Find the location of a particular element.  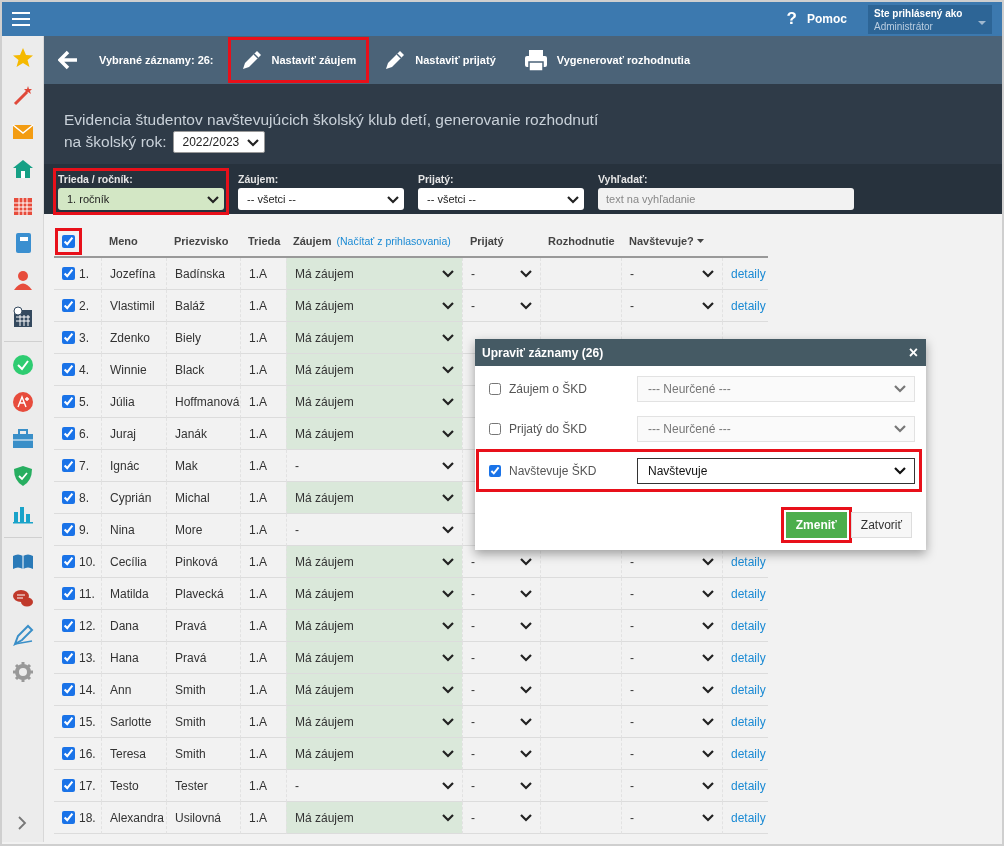

person-icon is located at coordinates (22, 280).